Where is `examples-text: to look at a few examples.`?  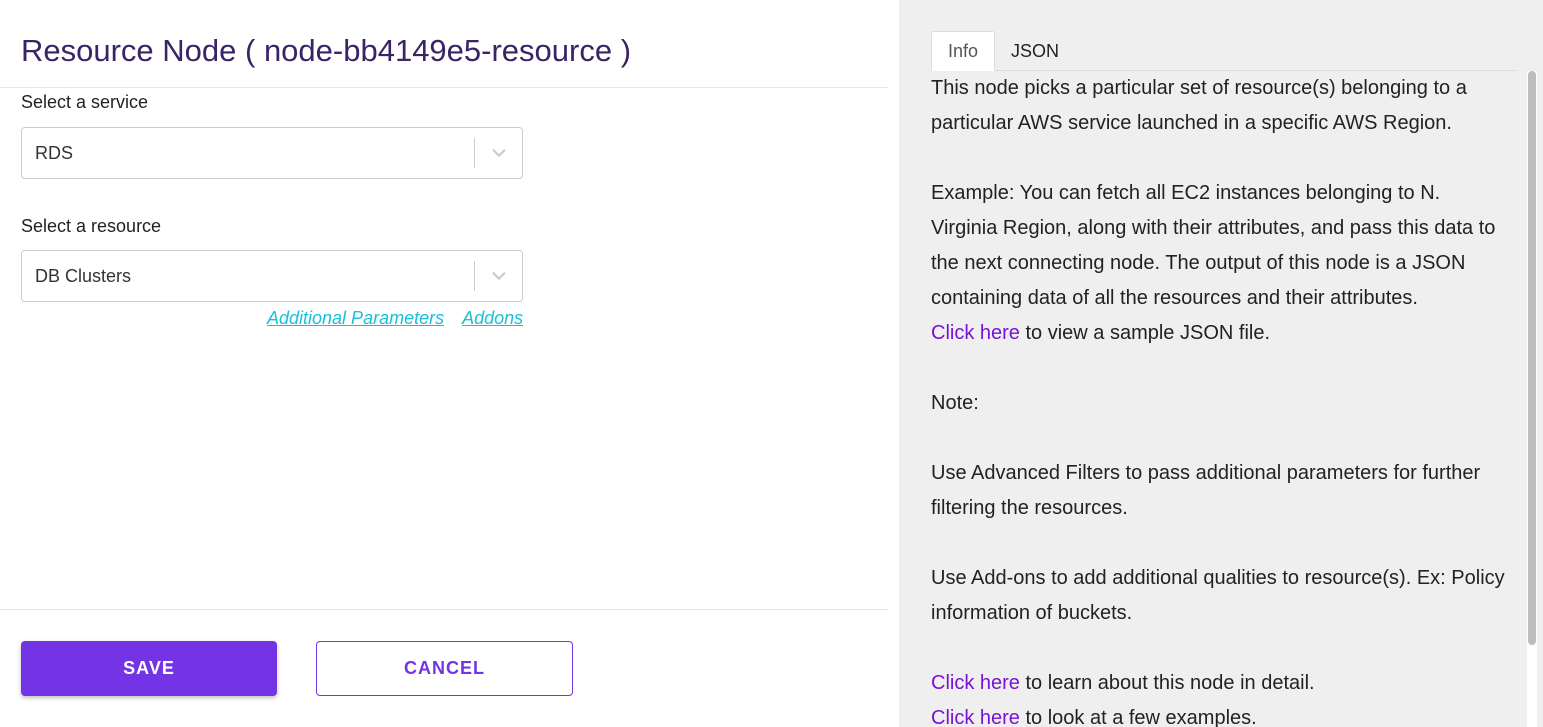
examples-text: to look at a few examples. is located at coordinates (1138, 717).